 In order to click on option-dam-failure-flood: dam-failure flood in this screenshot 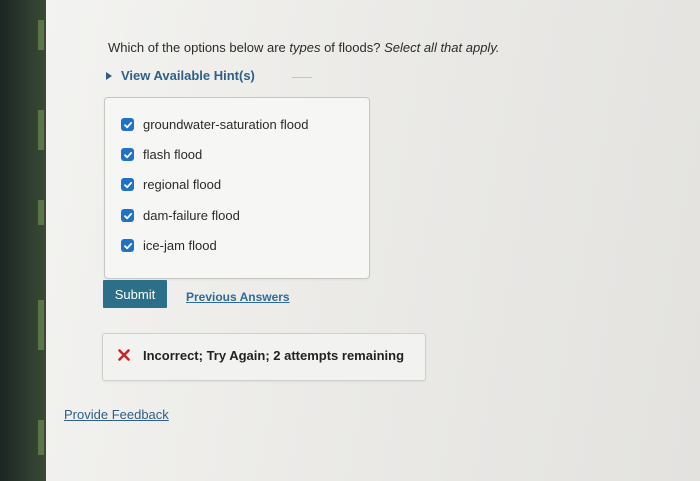, I will do `click(180, 215)`.